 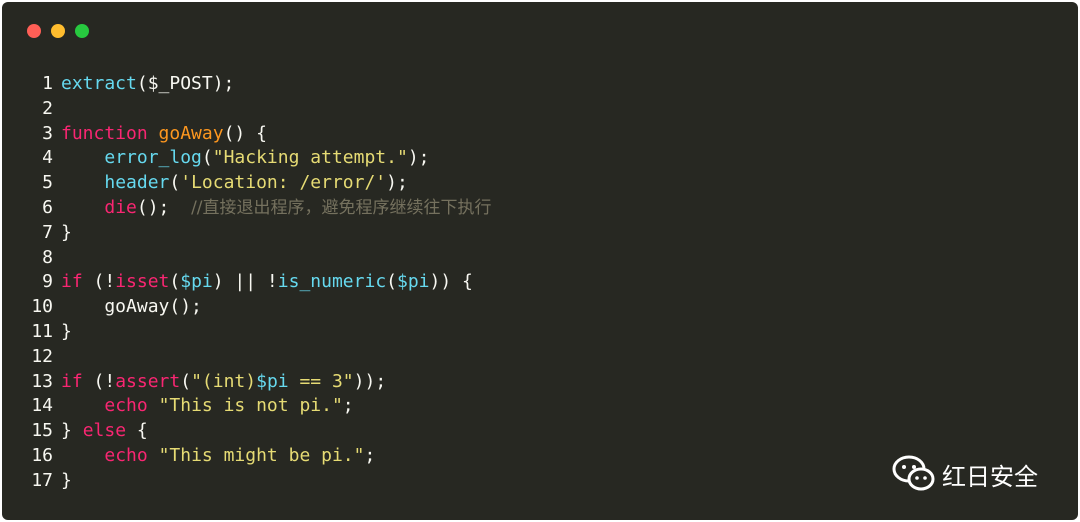 I want to click on code-token: goAway, so click(x=191, y=133).